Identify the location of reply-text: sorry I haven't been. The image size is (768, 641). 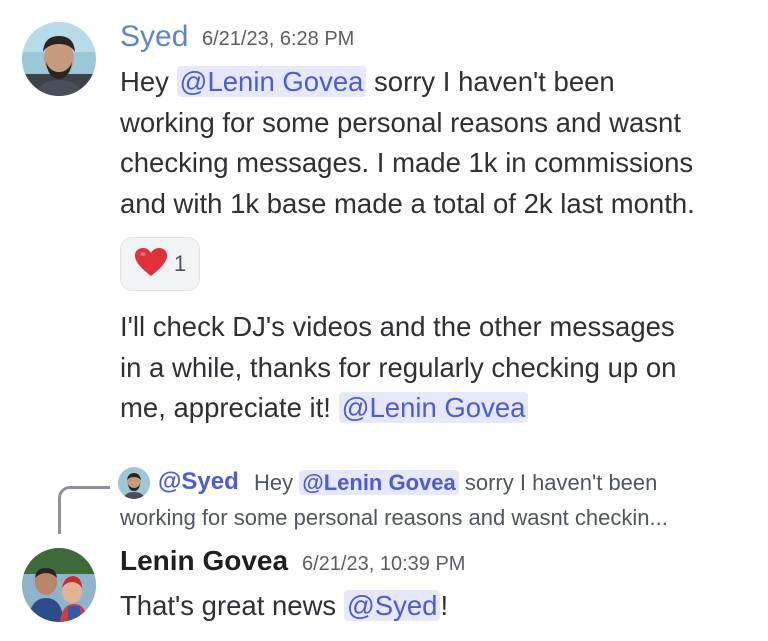
(558, 482).